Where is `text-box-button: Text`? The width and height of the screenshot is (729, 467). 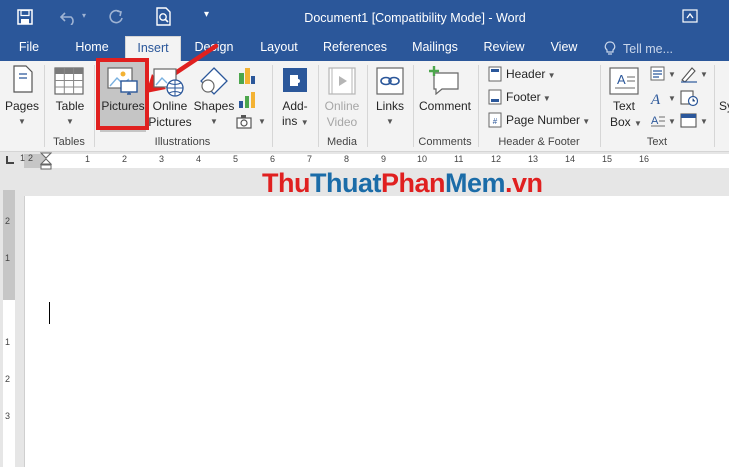 text-box-button: Text is located at coordinates (624, 106).